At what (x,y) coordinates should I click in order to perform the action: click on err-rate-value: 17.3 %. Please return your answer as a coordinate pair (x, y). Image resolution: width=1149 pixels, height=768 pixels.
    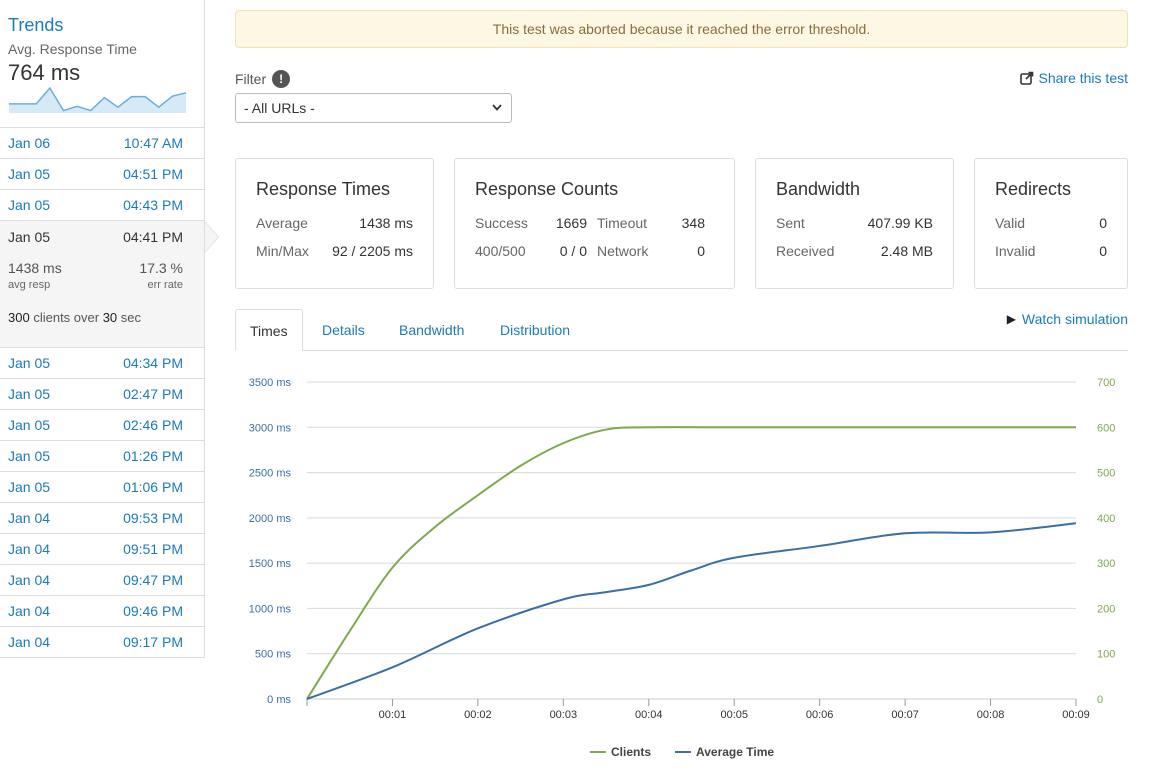
    Looking at the image, I should click on (161, 268).